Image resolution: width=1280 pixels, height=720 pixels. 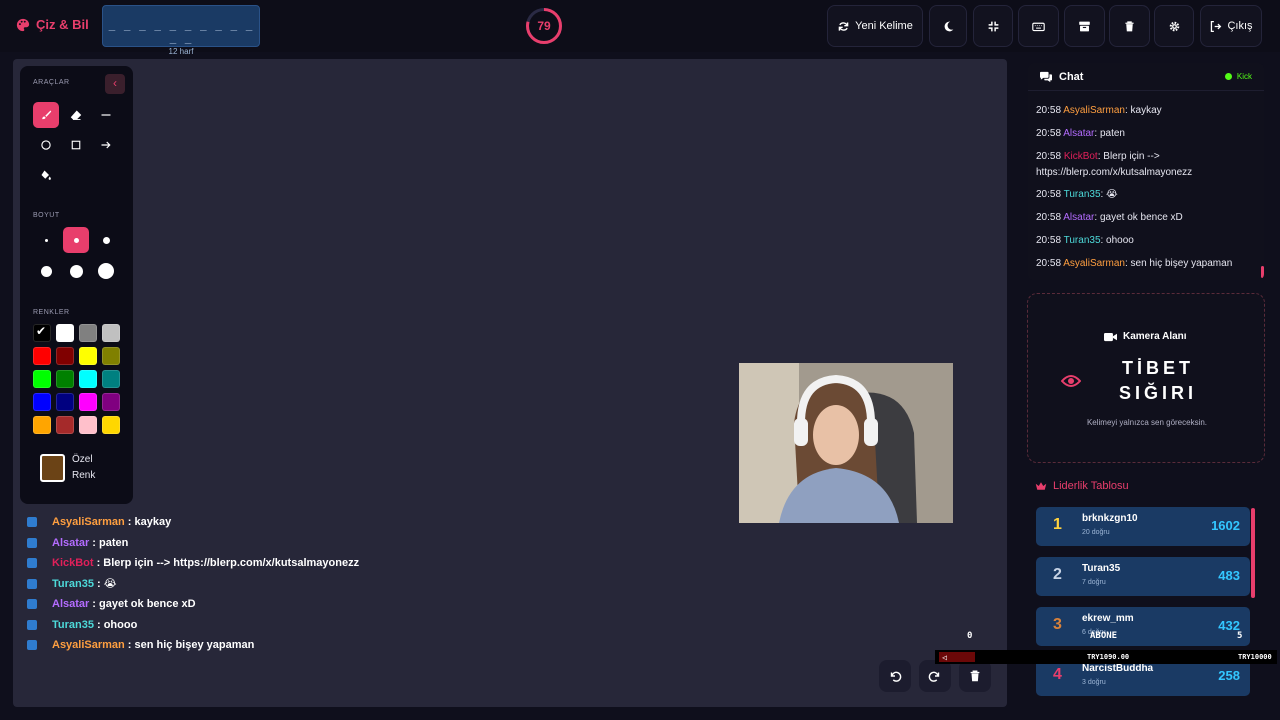 What do you see at coordinates (1155, 336) in the screenshot?
I see `camera-label-text: Kamera Alanı` at bounding box center [1155, 336].